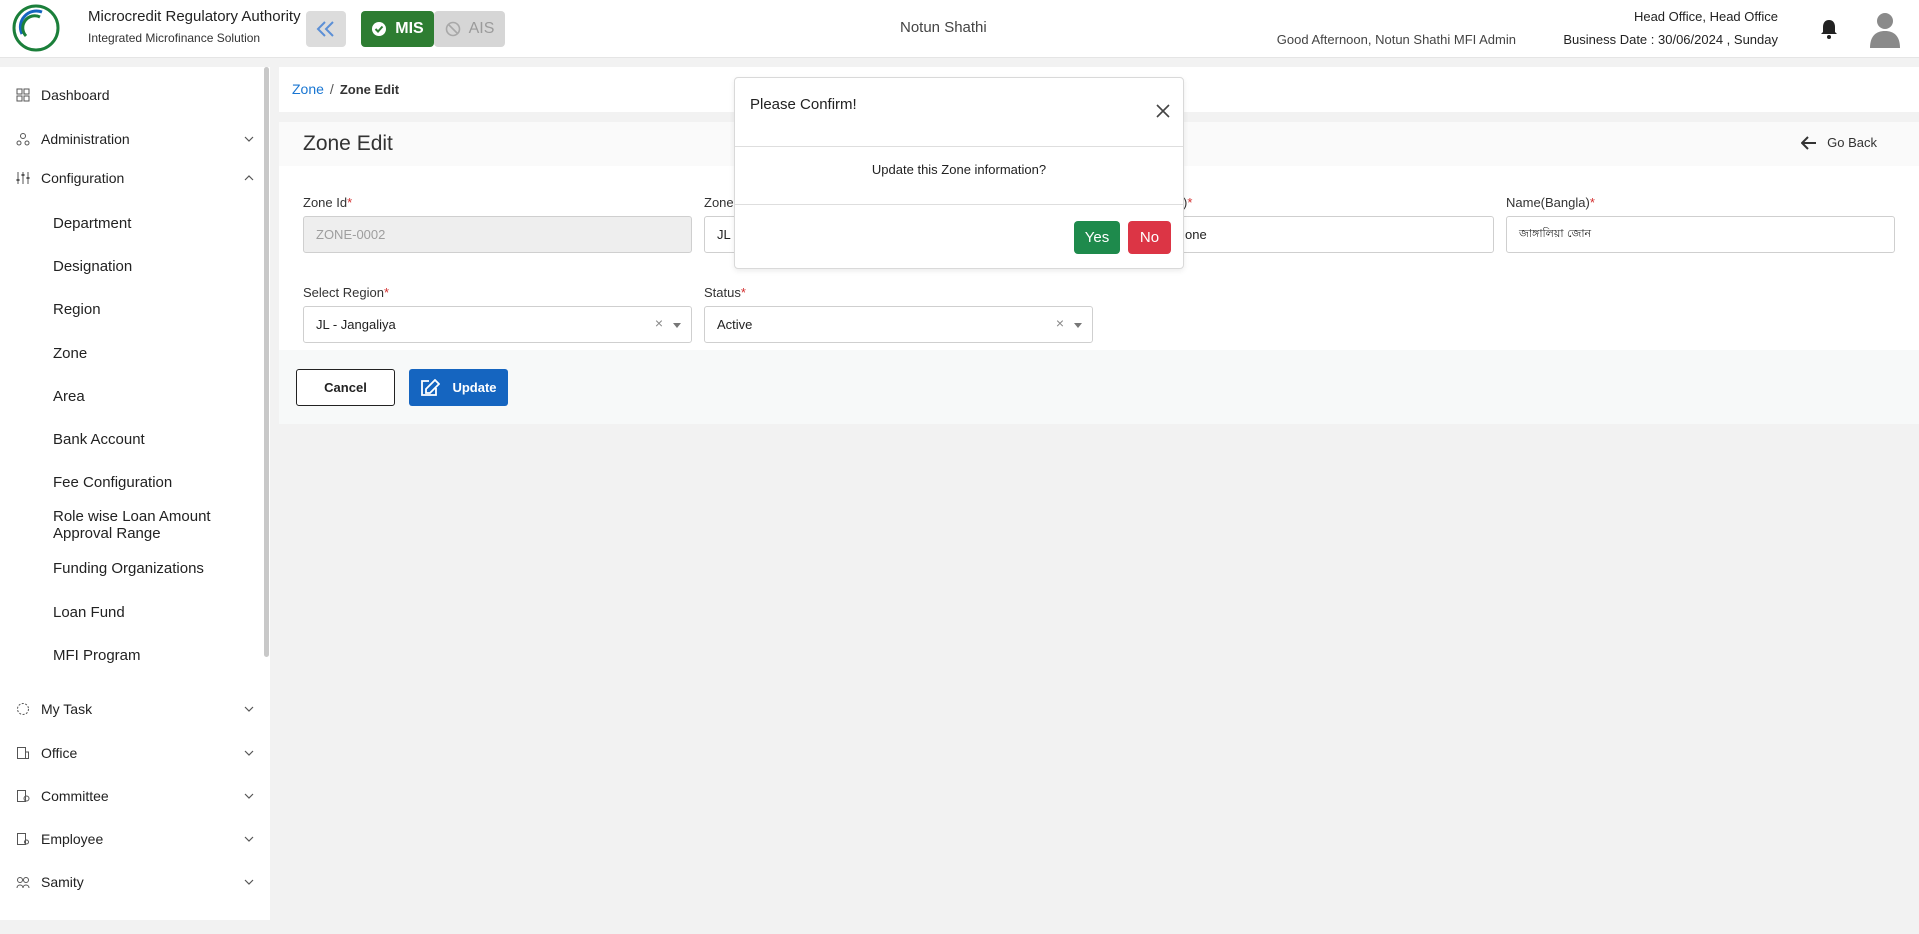 This screenshot has width=1919, height=934. I want to click on go-back-button: Go Back, so click(1839, 142).